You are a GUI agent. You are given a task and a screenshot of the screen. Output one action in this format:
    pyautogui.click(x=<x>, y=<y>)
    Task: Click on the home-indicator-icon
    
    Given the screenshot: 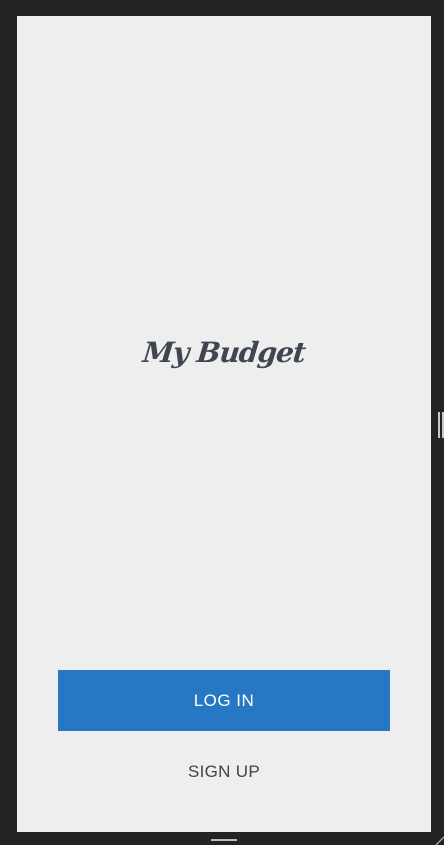 What is the action you would take?
    pyautogui.click(x=224, y=840)
    